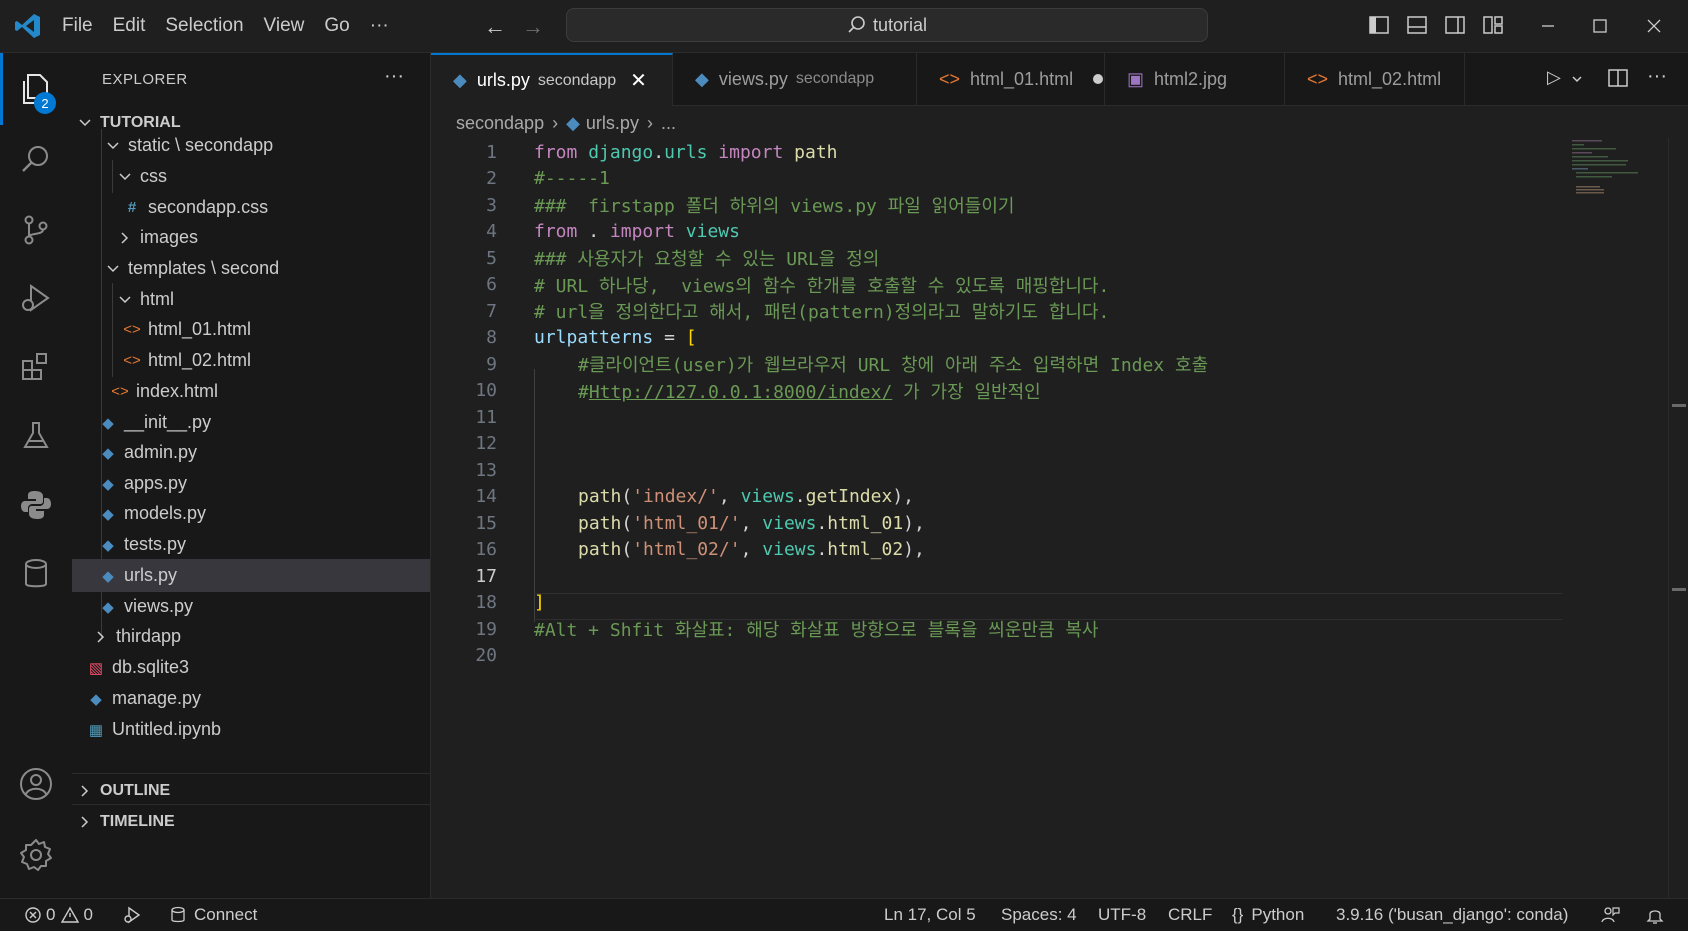 The image size is (1688, 931). I want to click on tree-file-notebook: ▦ Untitled.ipynb, so click(251, 729).